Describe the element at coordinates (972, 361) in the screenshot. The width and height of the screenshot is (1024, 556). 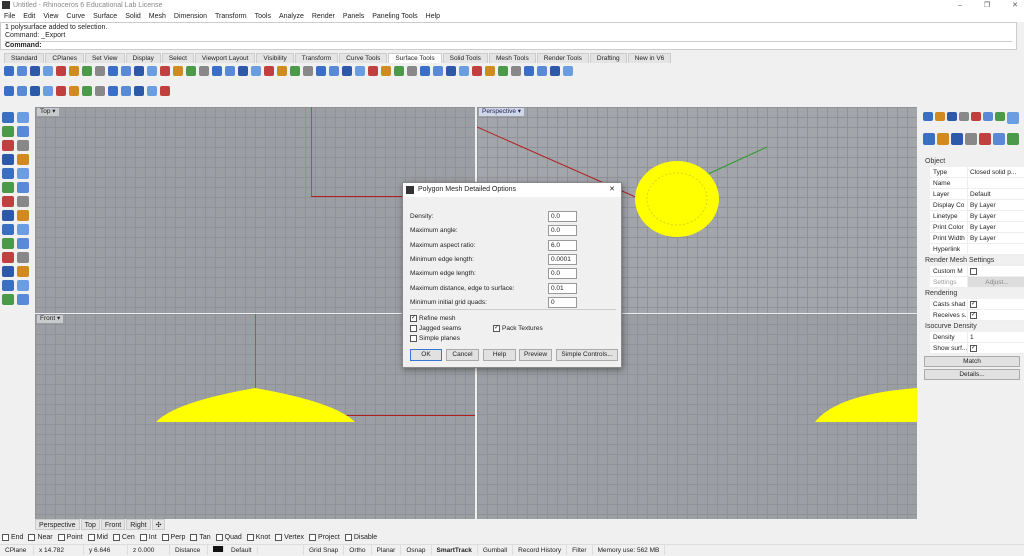
I see `match-button: Match` at that location.